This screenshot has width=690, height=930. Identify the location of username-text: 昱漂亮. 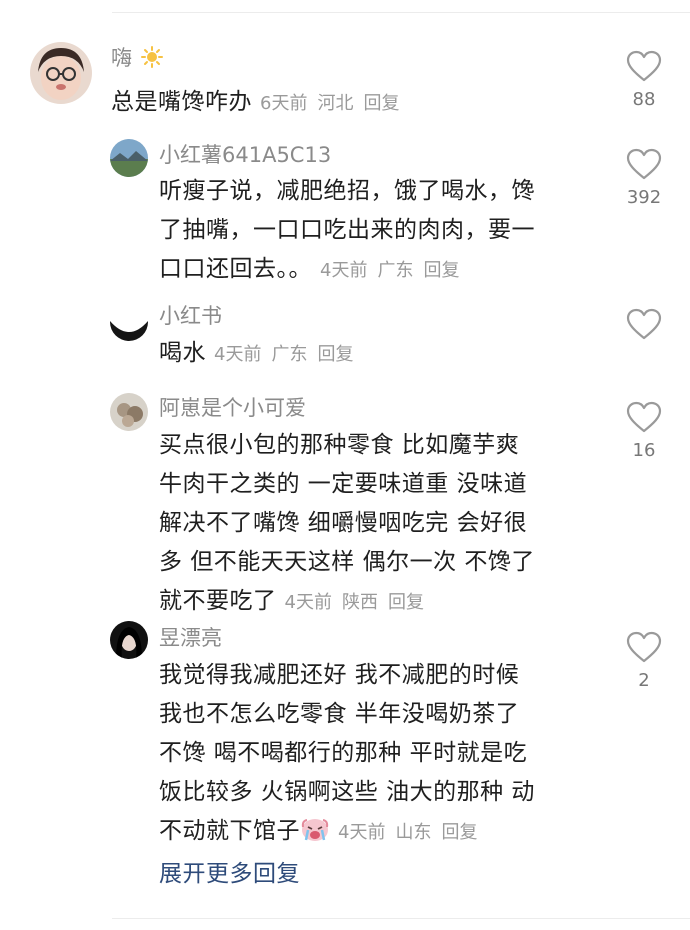
(190, 638).